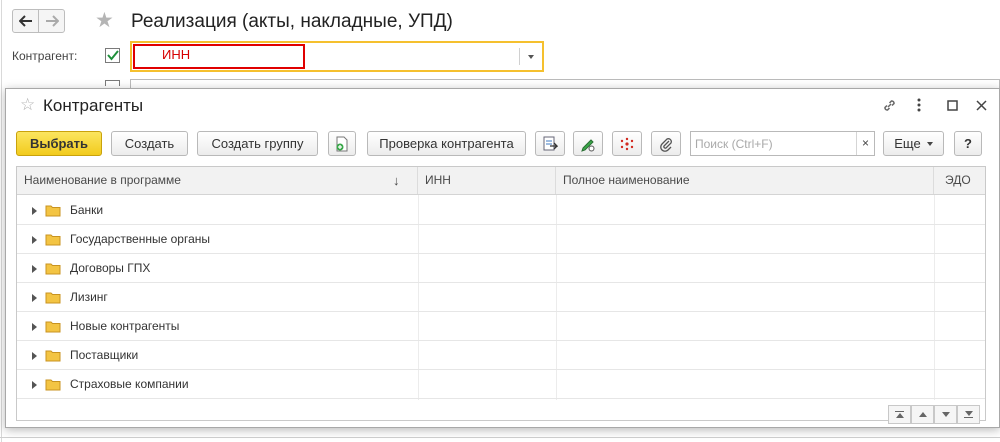 The width and height of the screenshot is (1000, 442). I want to click on copy-document-button, so click(342, 143).